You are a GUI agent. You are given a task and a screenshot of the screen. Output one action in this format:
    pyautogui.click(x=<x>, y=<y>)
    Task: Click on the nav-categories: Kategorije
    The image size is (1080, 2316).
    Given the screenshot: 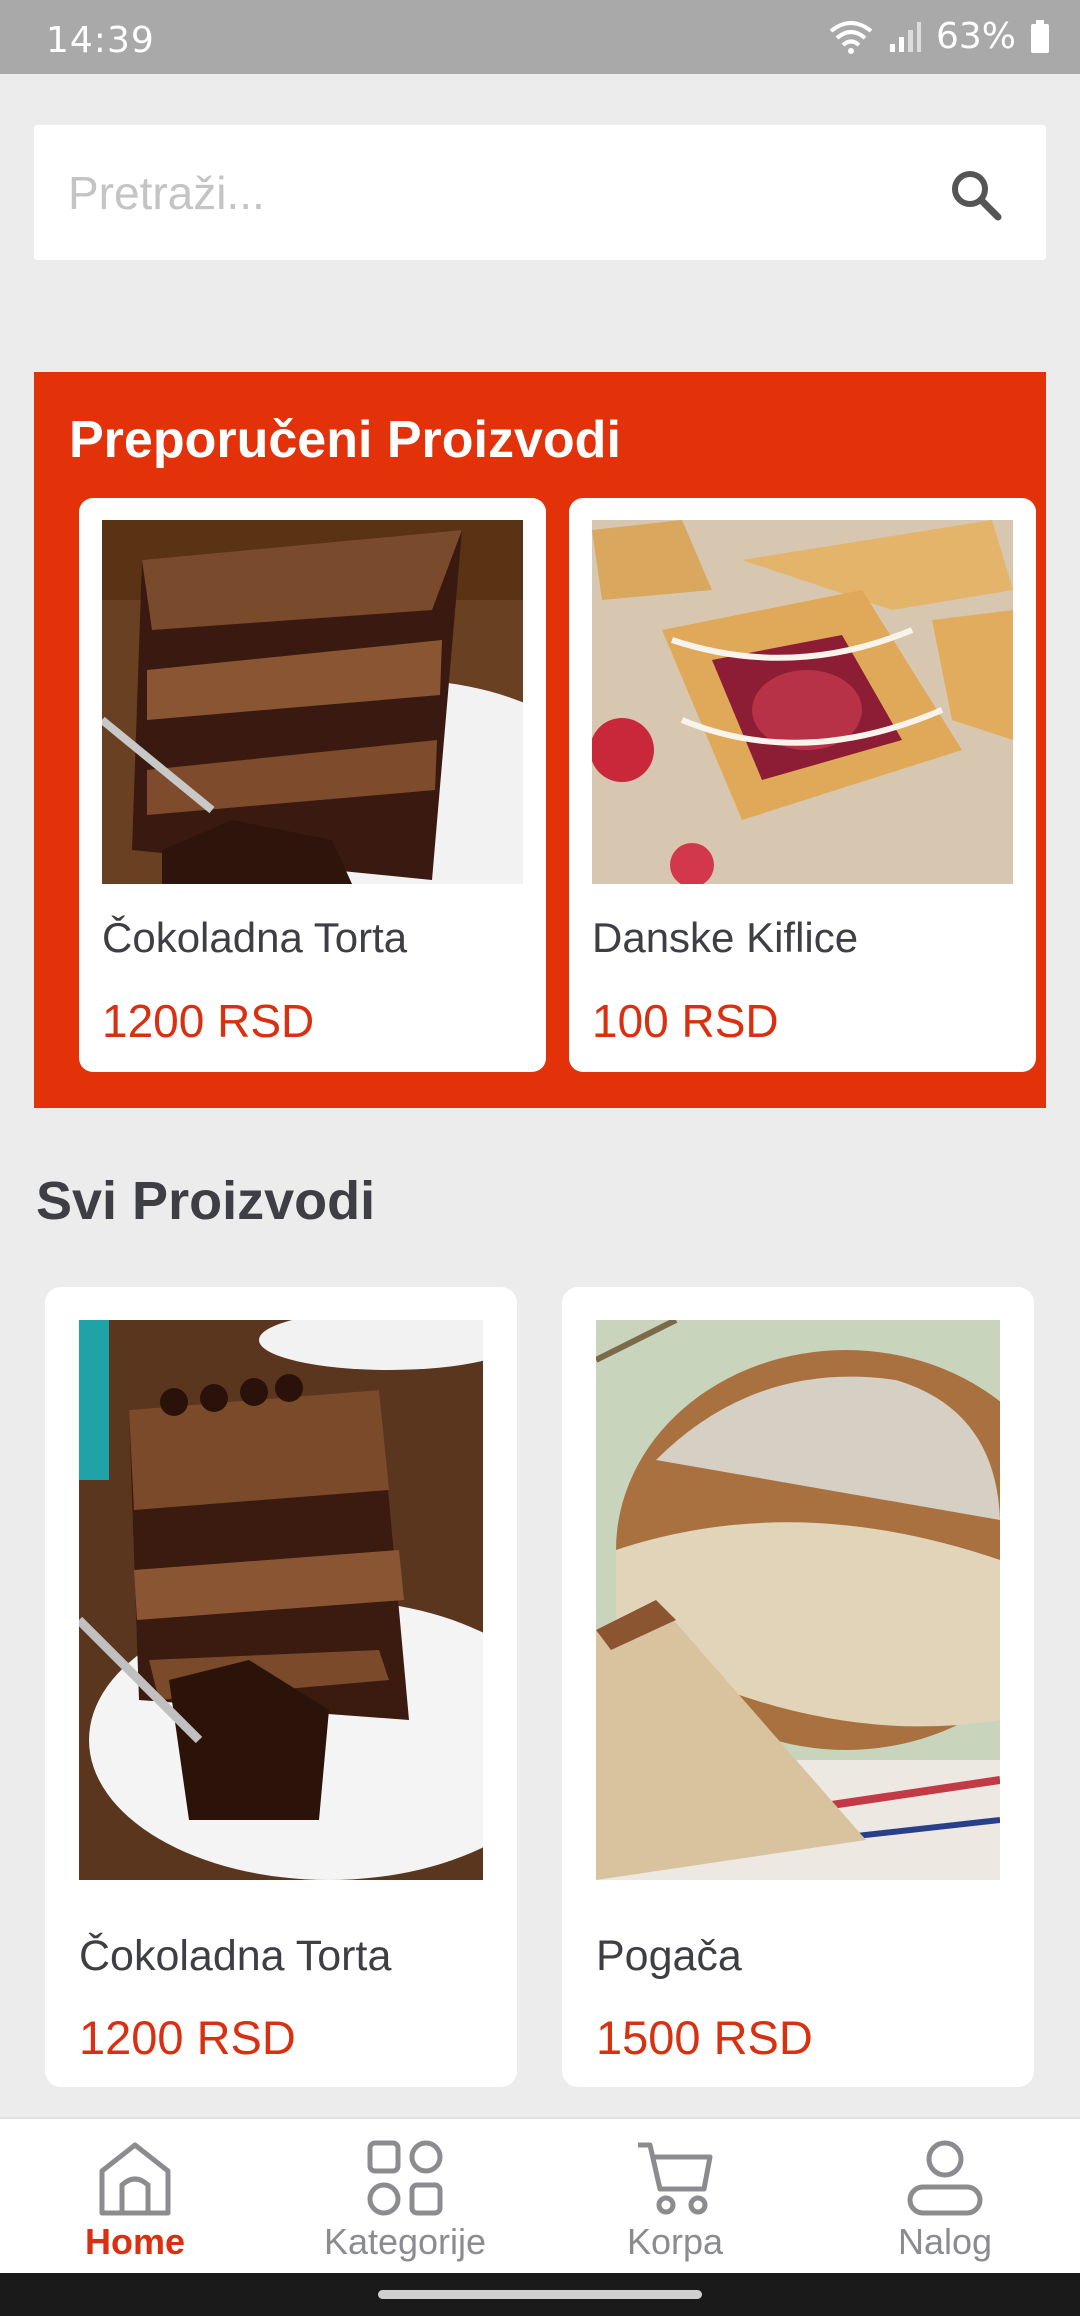 What is the action you would take?
    pyautogui.click(x=405, y=2204)
    